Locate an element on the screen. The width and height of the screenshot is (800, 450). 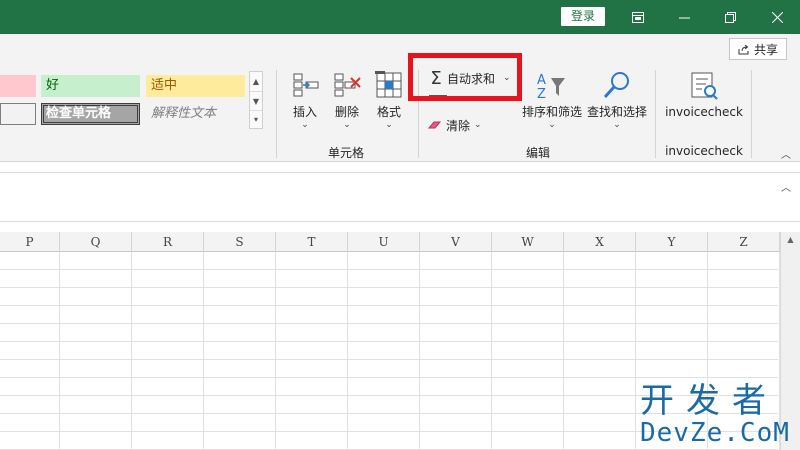
gallery-up-icon: ▲ is located at coordinates (256, 81).